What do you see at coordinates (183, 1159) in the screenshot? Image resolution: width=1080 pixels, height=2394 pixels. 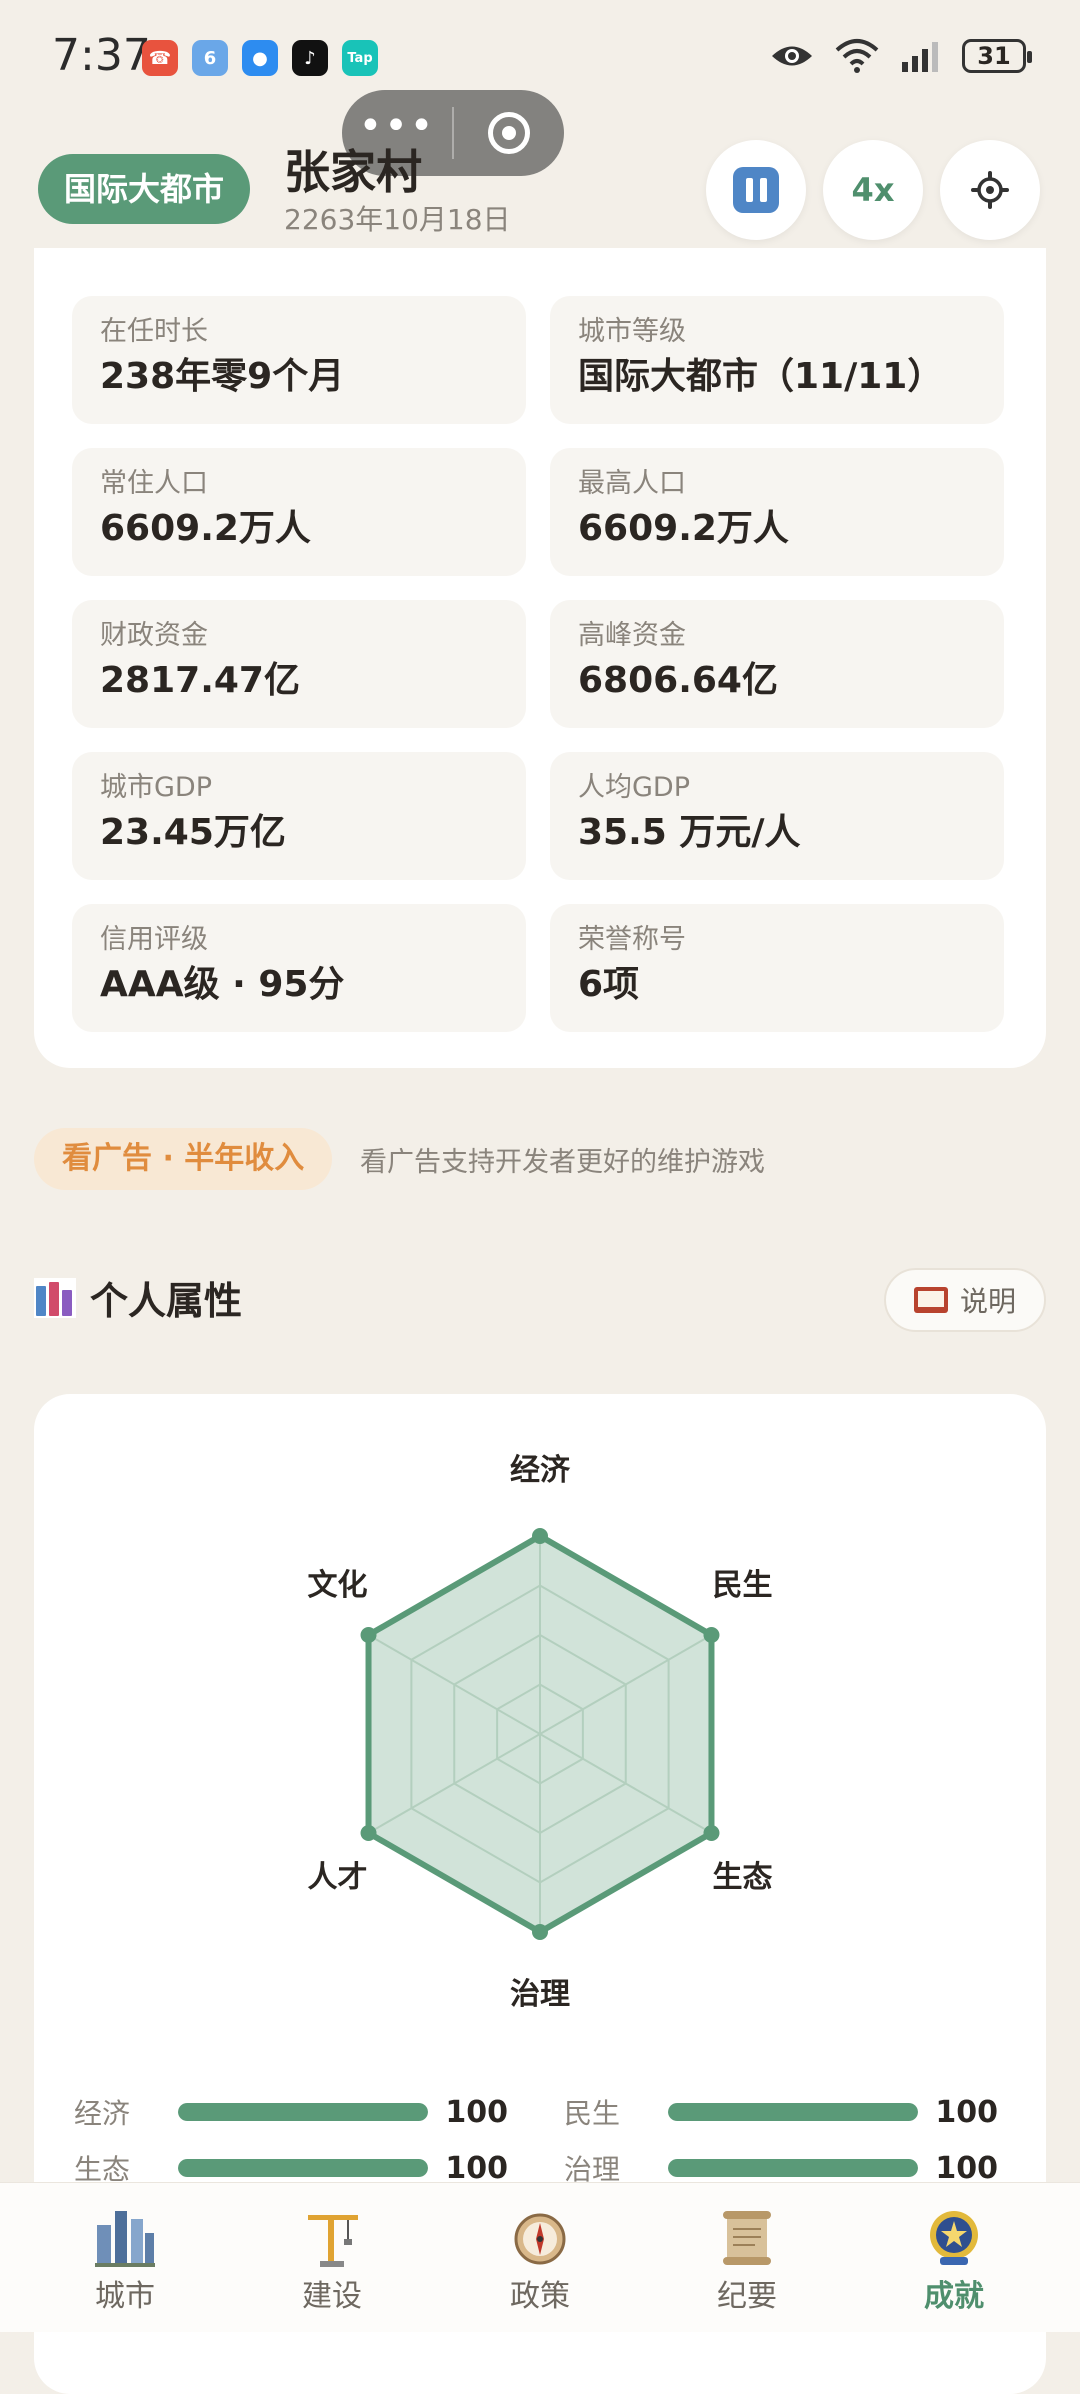 I see `watch-ad-button: 看广告 · 半年收入` at bounding box center [183, 1159].